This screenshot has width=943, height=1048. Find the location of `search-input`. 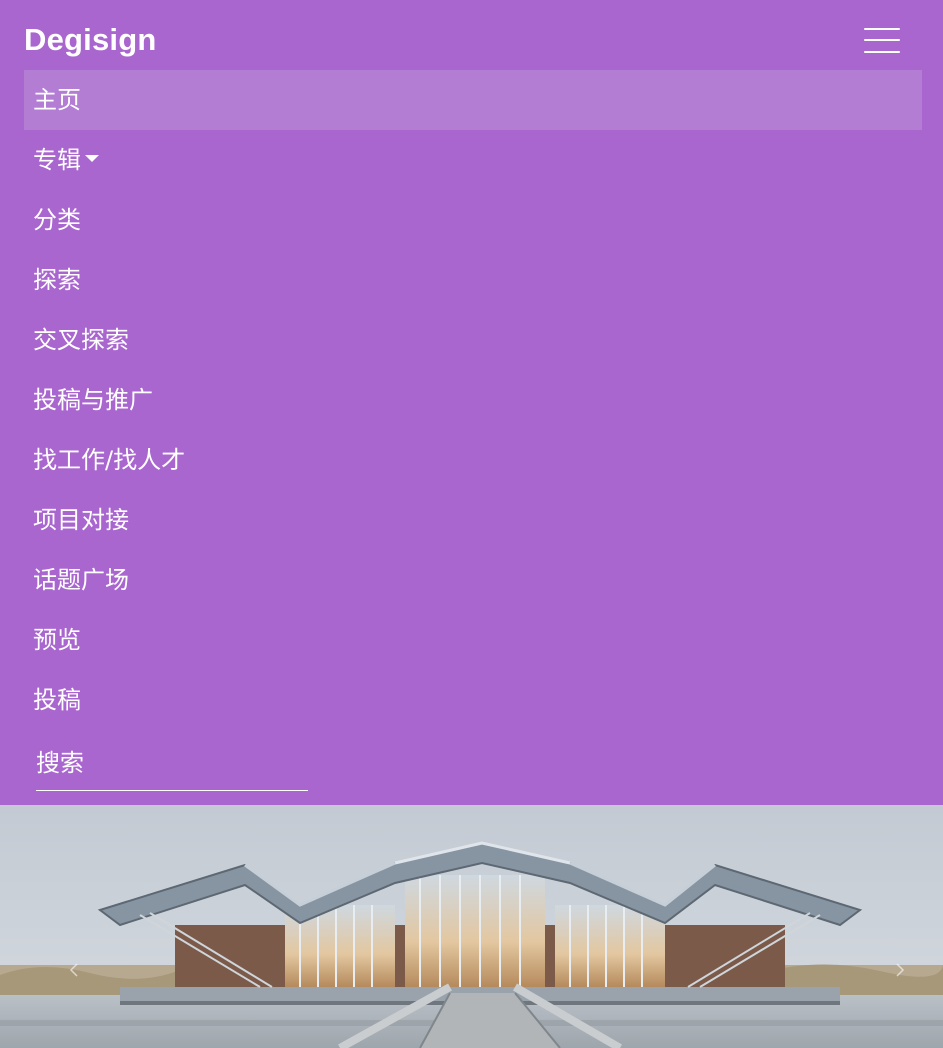

search-input is located at coordinates (172, 763).